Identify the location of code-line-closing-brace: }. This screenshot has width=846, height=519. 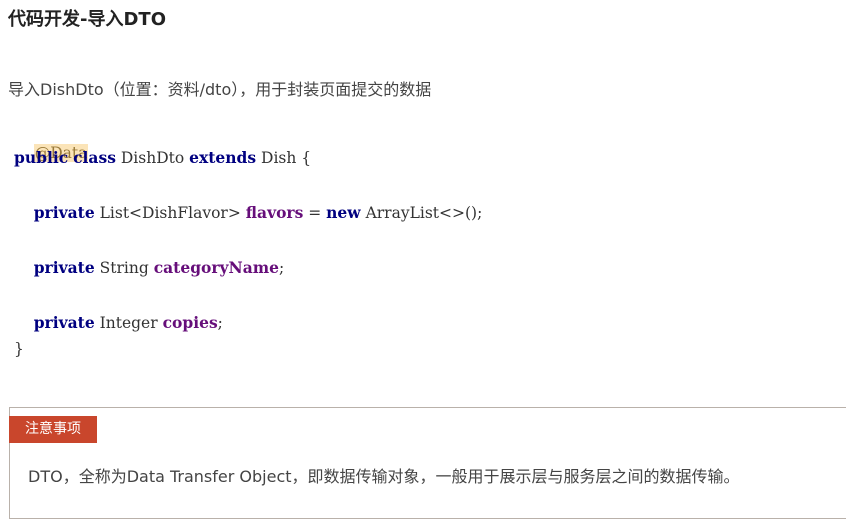
(19, 349).